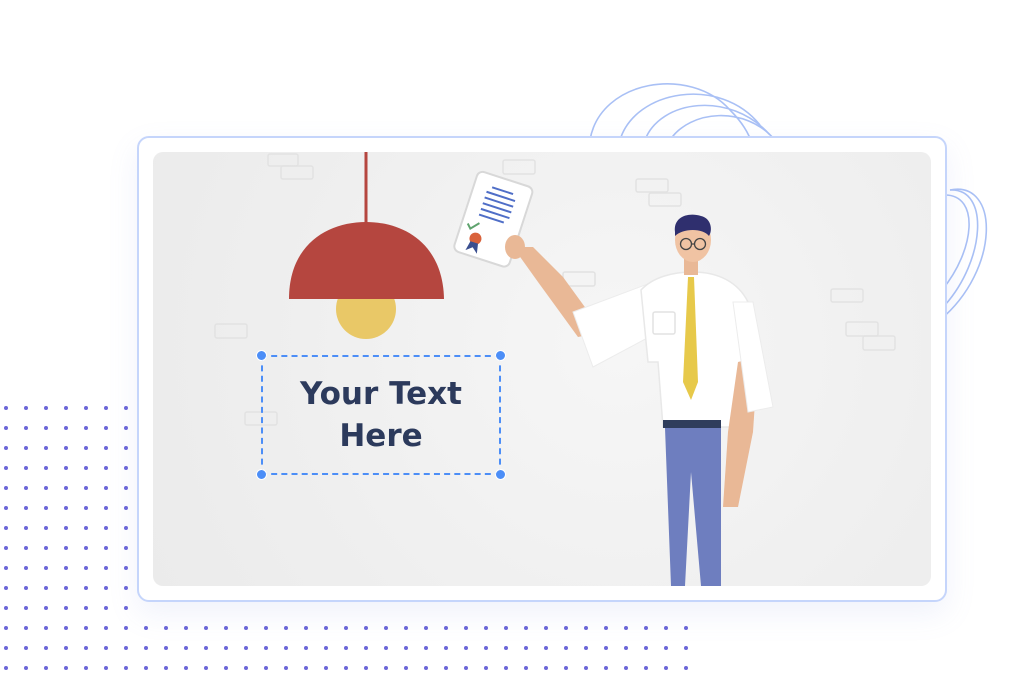 This screenshot has height=681, width=1024. I want to click on text-placeholder: Your Text Here, so click(381, 415).